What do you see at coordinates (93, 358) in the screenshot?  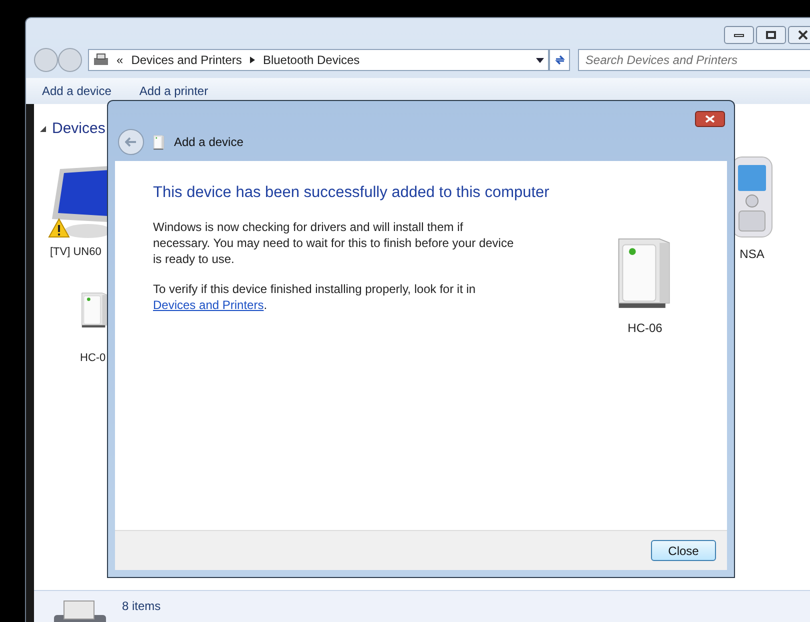 I see `device-label: HC-0` at bounding box center [93, 358].